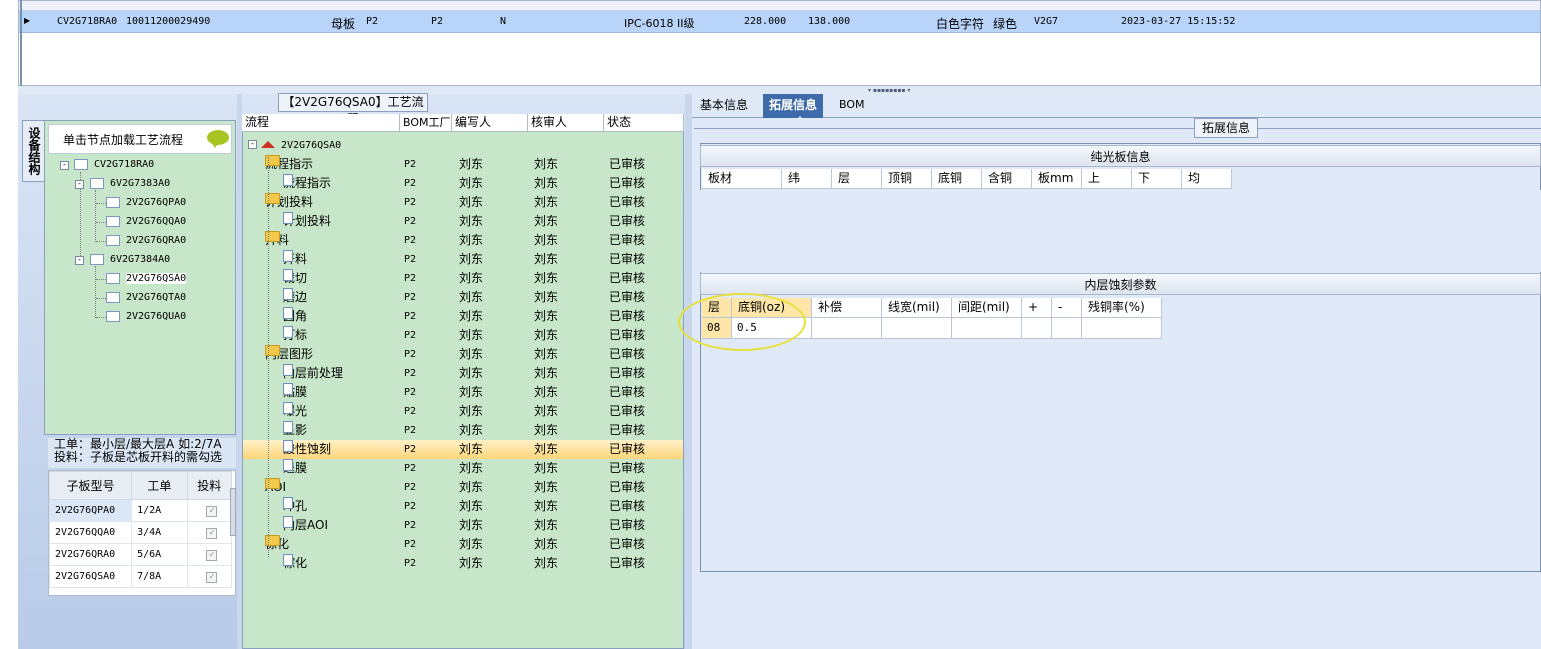  Describe the element at coordinates (857, 179) in the screenshot. I see `plain-col-header: 层` at that location.